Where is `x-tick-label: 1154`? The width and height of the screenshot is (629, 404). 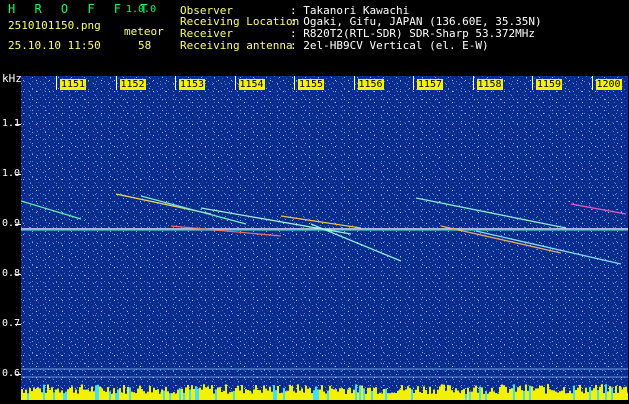 x-tick-label: 1154 is located at coordinates (251, 84).